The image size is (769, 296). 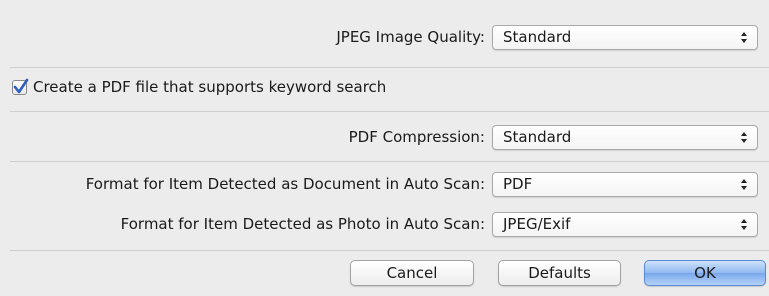 I want to click on pdf-compression-select: Standard, so click(x=625, y=137).